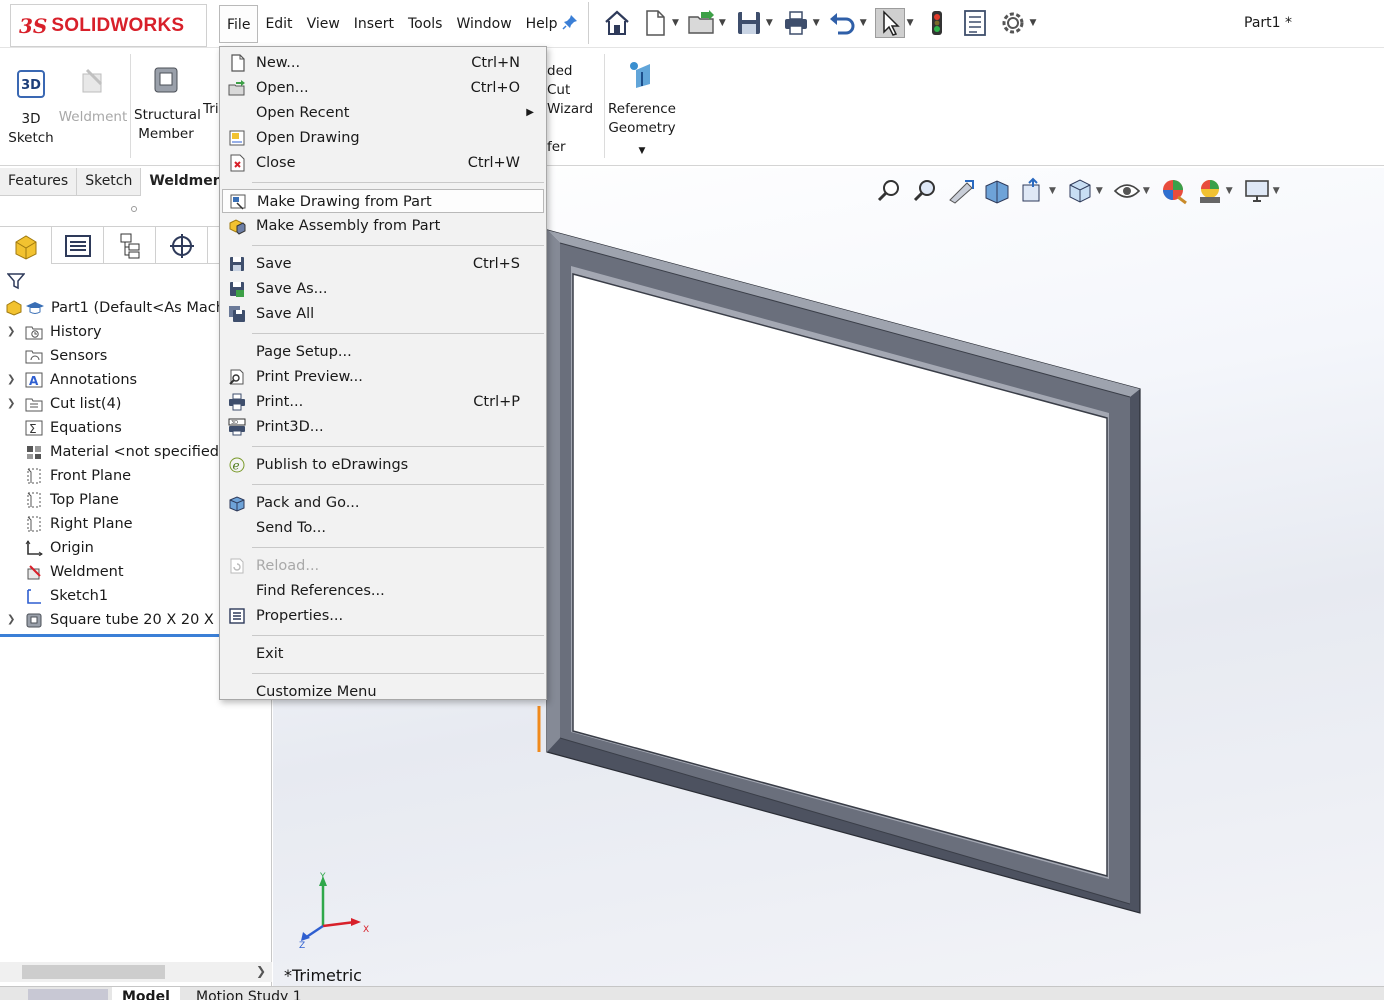 This screenshot has height=1000, width=1384. What do you see at coordinates (925, 191) in the screenshot?
I see `zoom-to-area-icon` at bounding box center [925, 191].